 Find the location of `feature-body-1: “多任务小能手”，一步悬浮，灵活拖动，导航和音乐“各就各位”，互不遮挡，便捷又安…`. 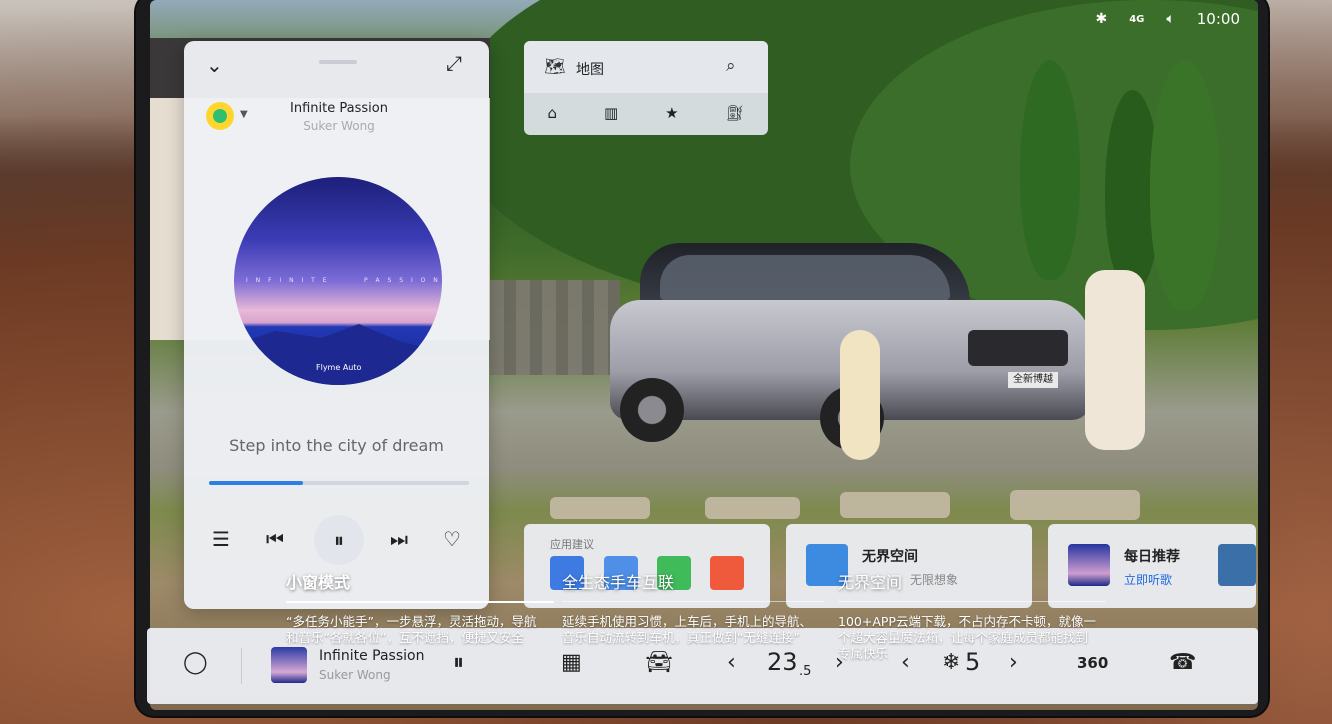

feature-body-1: “多任务小能手”，一步悬浮，灵活拖动，导航和音乐“各就各位”，互不遮挡，便捷又安… is located at coordinates (411, 629).